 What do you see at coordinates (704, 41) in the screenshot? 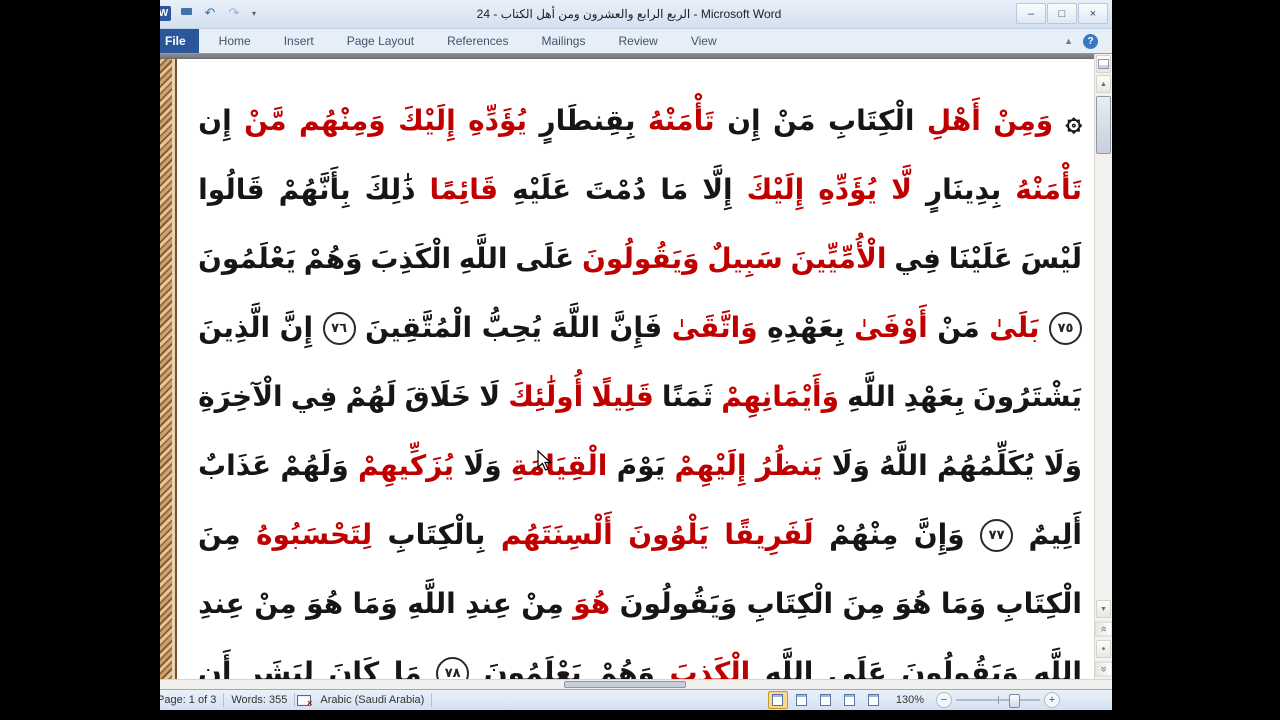
I see `tab-view: View` at bounding box center [704, 41].